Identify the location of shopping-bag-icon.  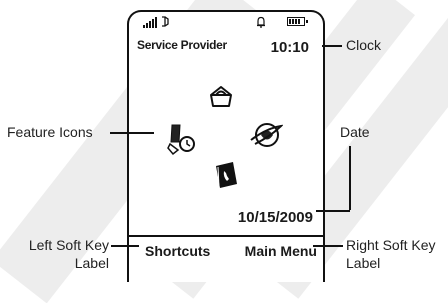
(221, 96).